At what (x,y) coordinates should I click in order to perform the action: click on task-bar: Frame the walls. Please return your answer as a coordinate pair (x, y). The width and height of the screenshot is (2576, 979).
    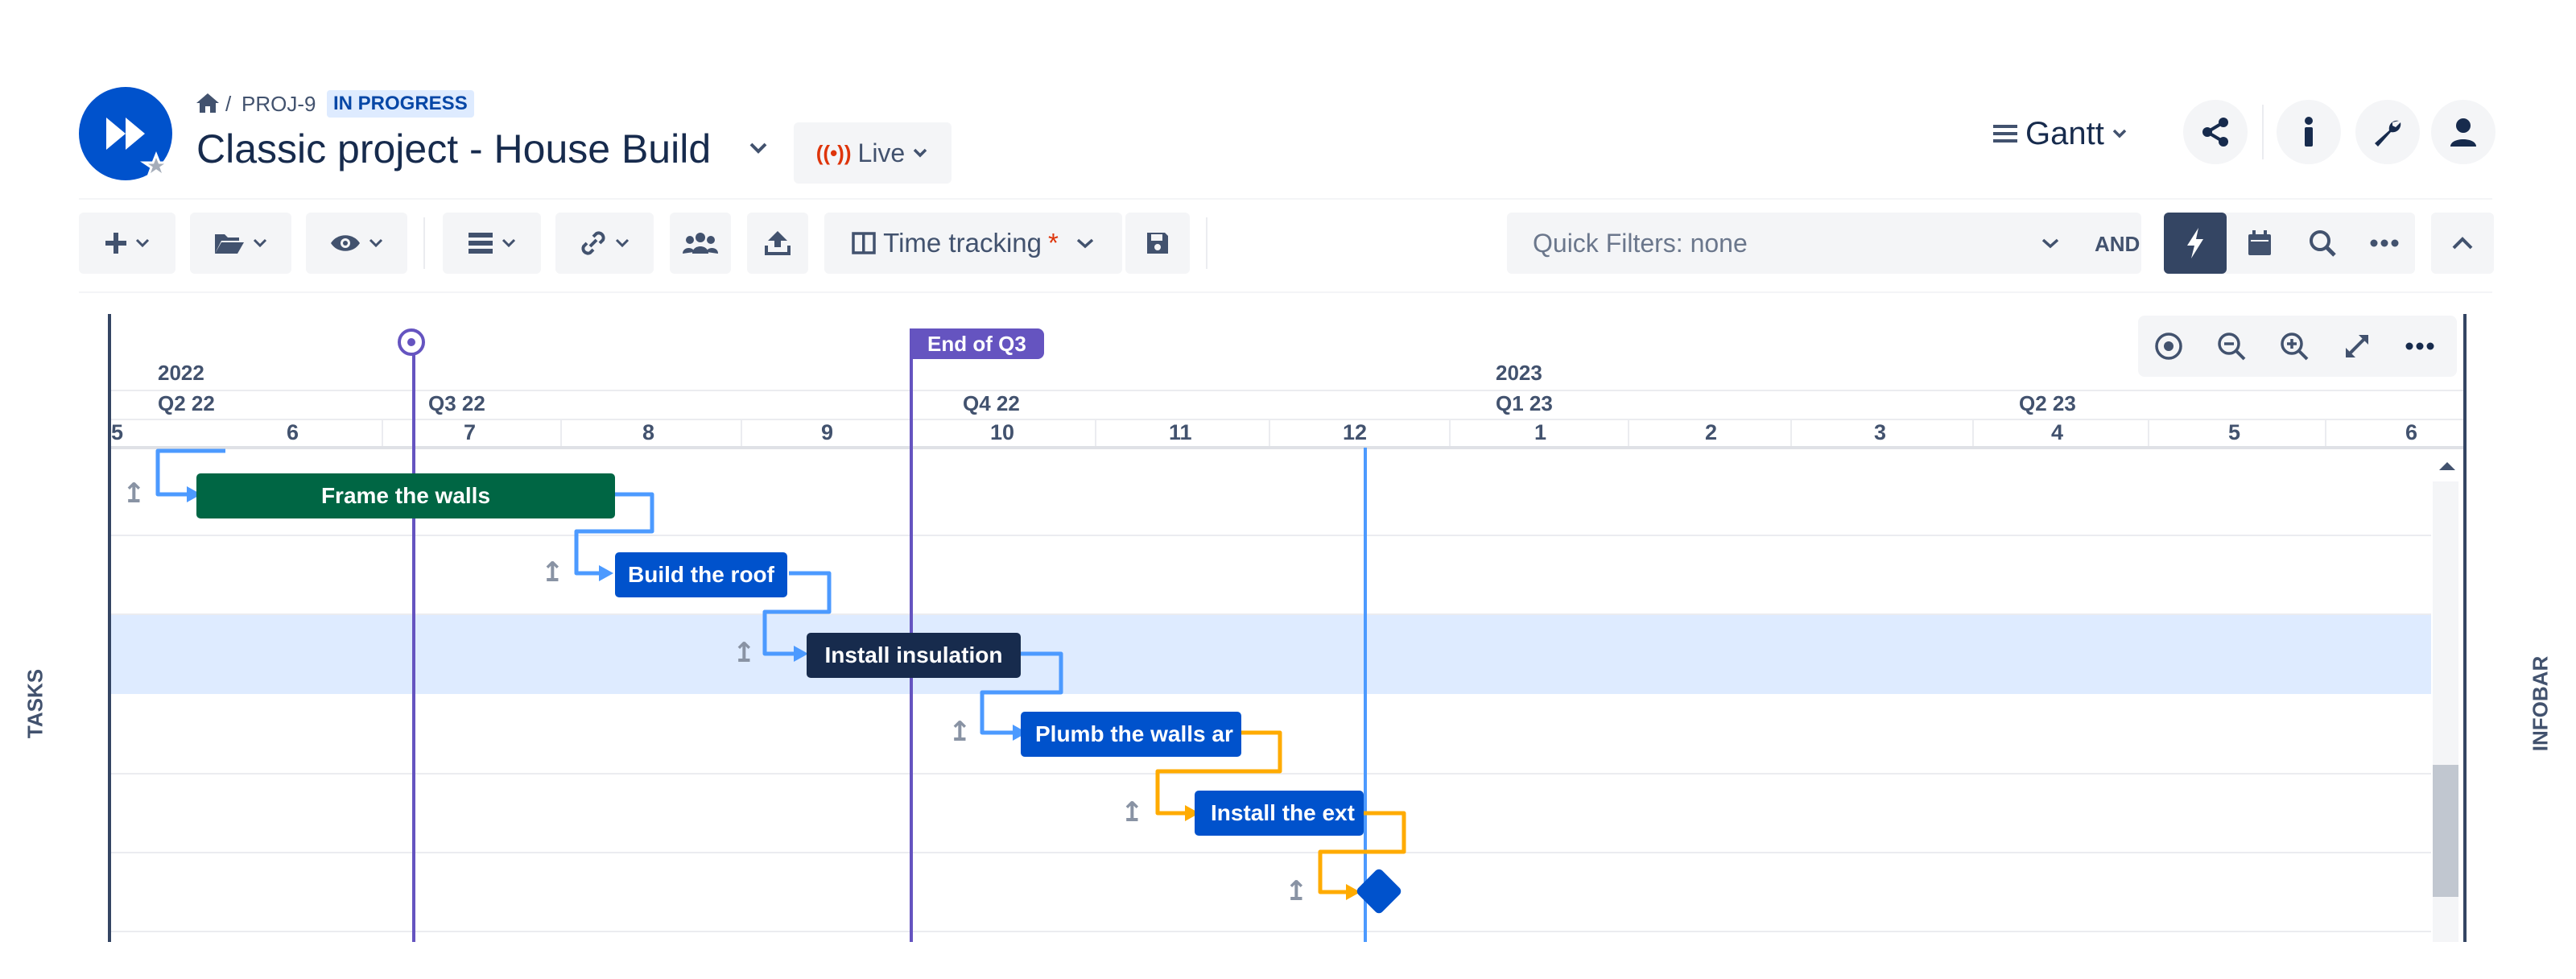
    Looking at the image, I should click on (405, 496).